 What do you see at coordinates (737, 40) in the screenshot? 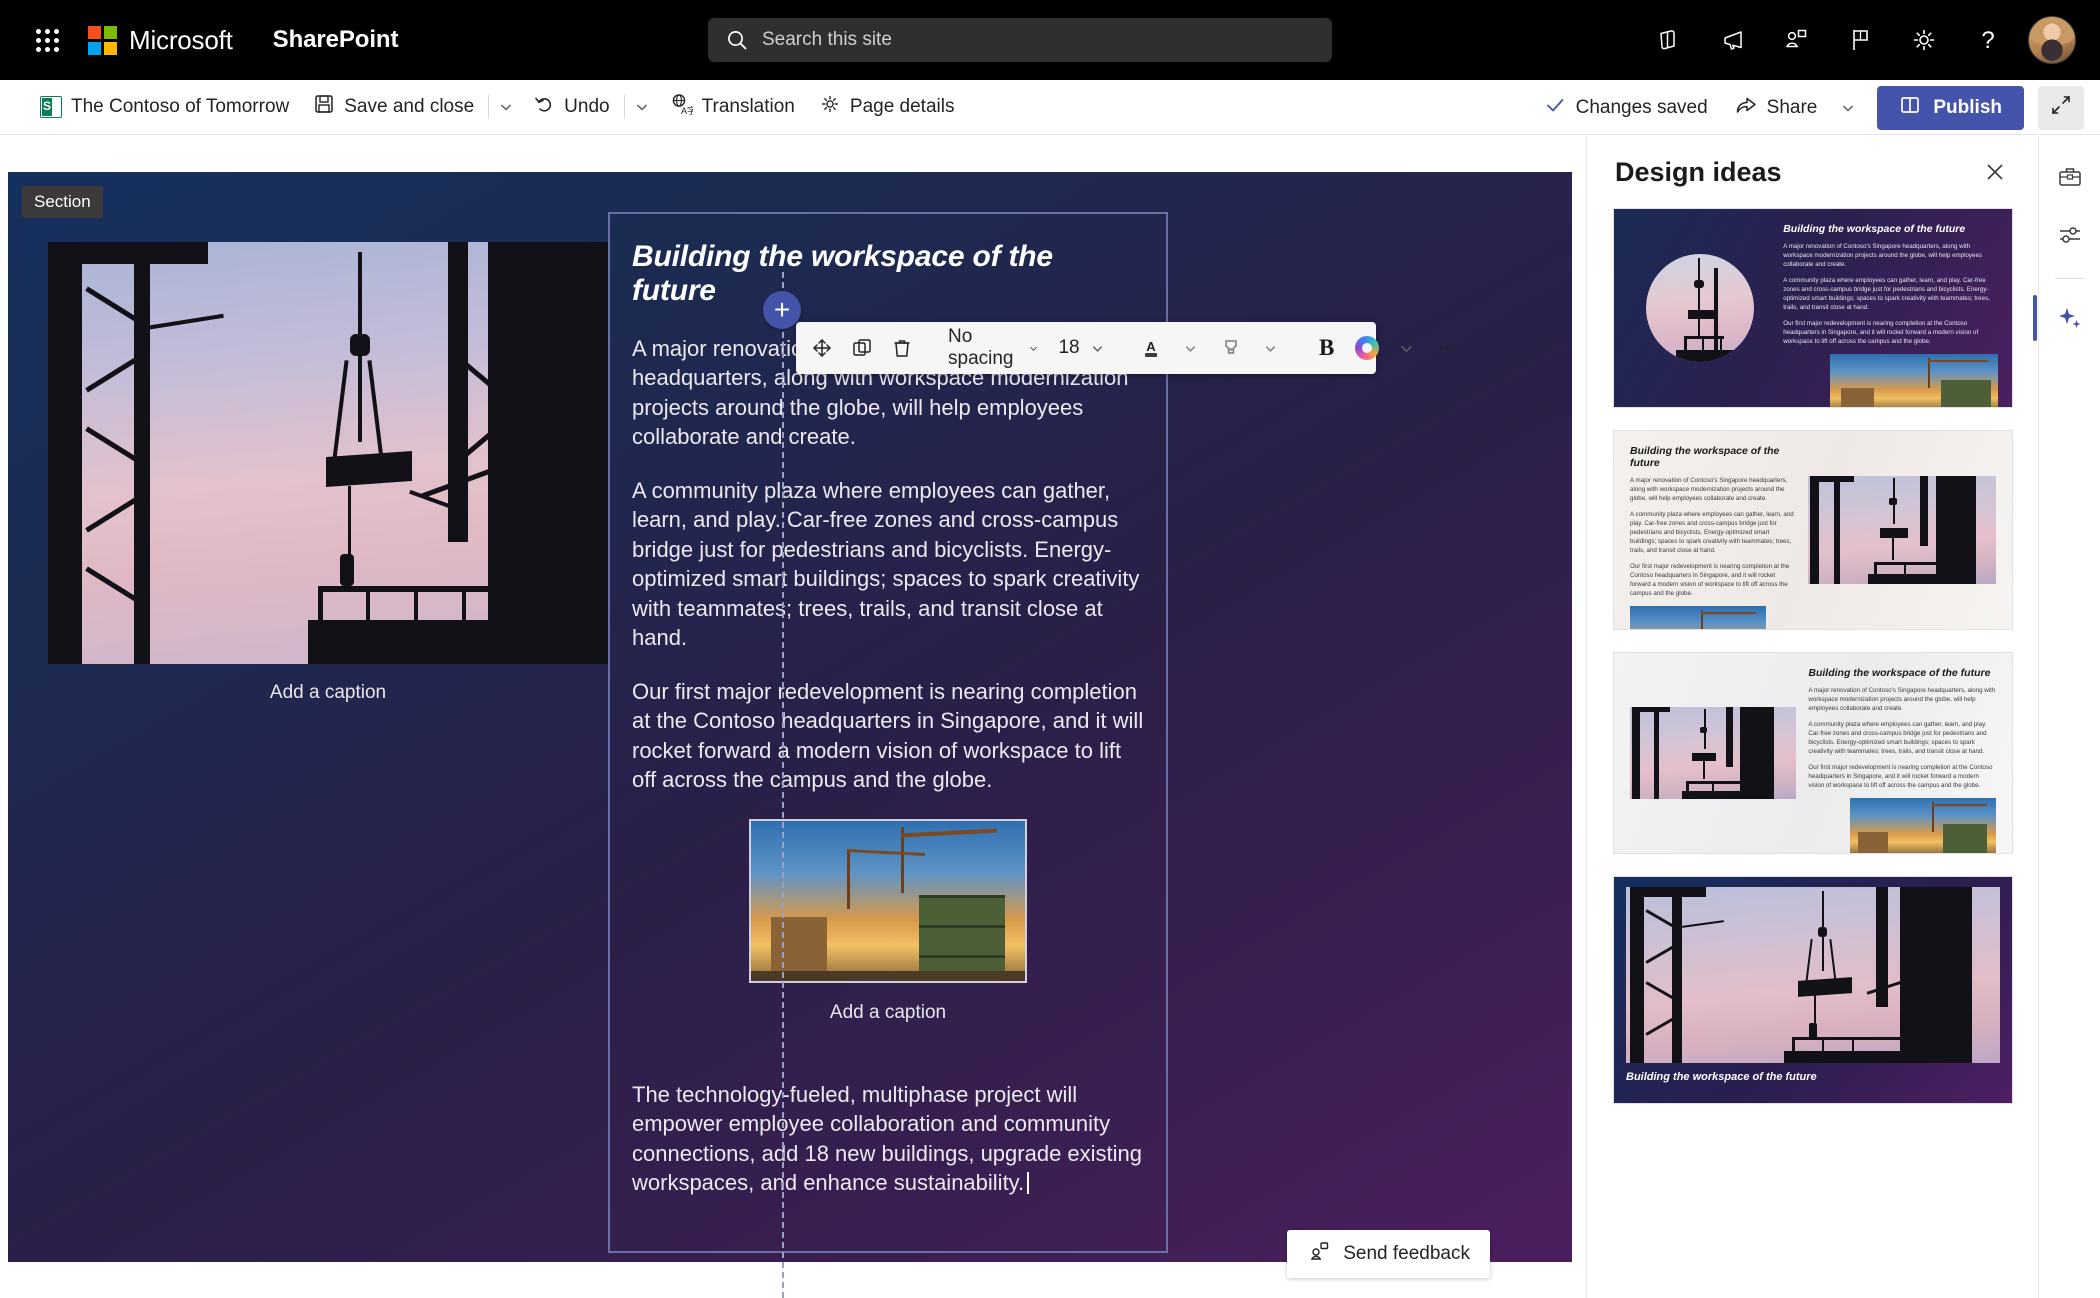
I see `search-icon` at bounding box center [737, 40].